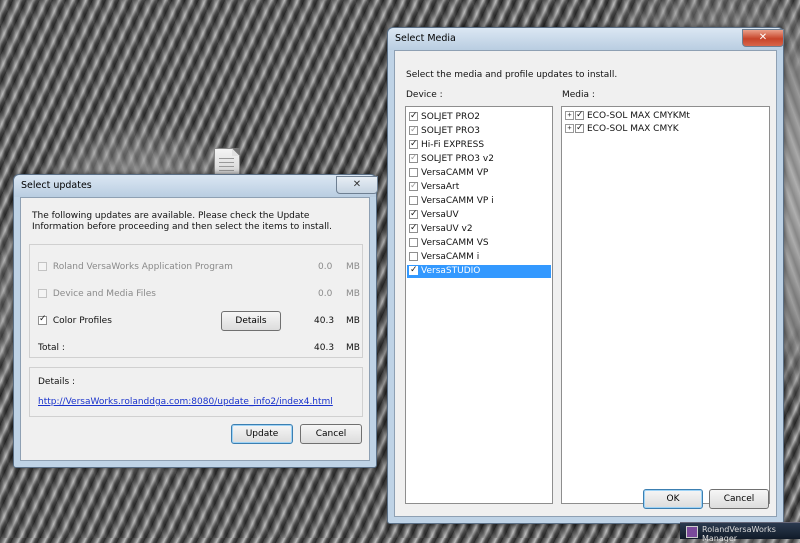  Describe the element at coordinates (451, 117) in the screenshot. I see `device-name: SOLJET PRO2` at that location.